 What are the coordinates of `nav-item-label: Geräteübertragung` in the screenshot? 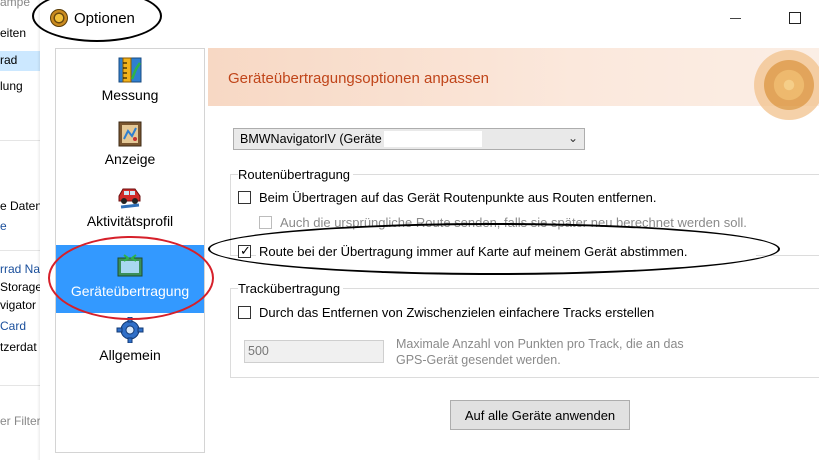 It's located at (130, 291).